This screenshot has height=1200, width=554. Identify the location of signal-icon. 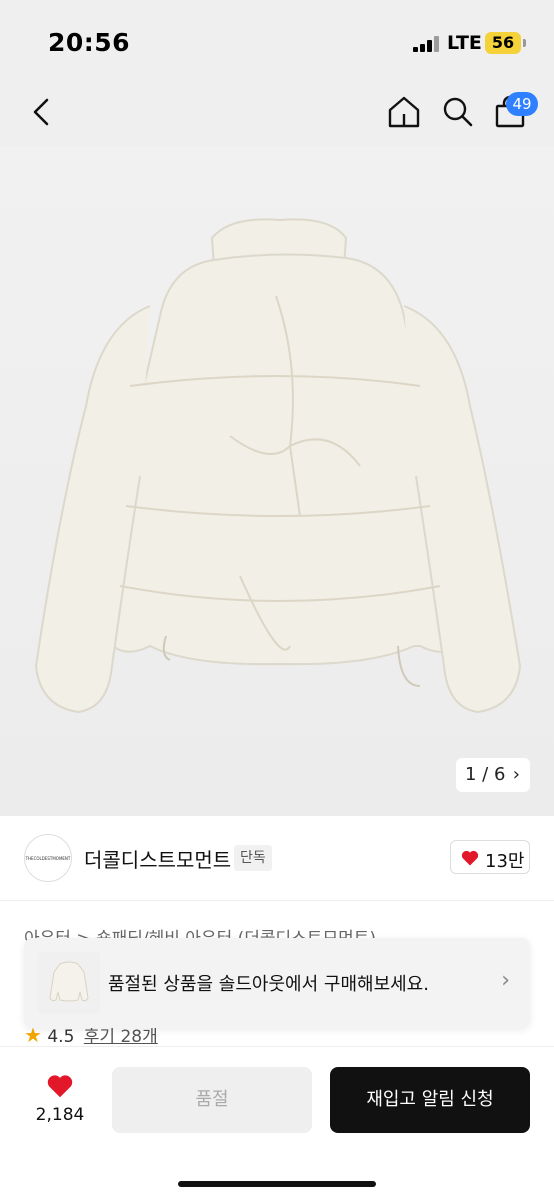
(426, 44).